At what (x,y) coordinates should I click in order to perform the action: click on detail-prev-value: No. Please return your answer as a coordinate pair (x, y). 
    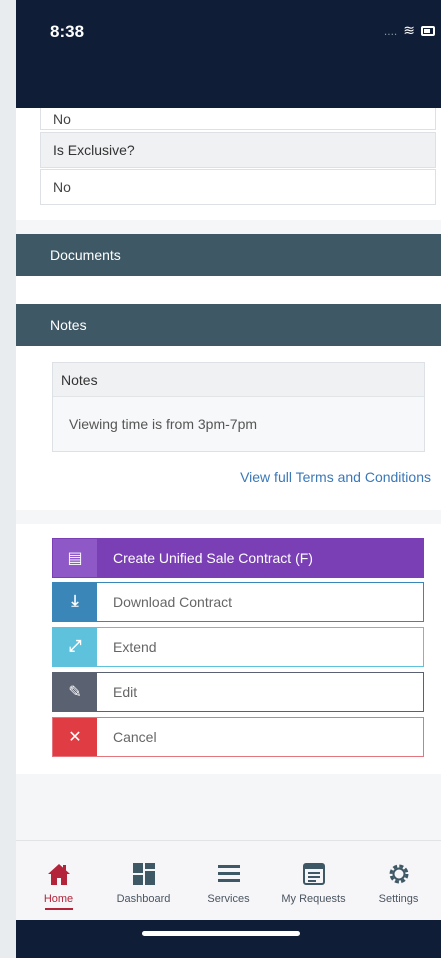
    Looking at the image, I should click on (238, 119).